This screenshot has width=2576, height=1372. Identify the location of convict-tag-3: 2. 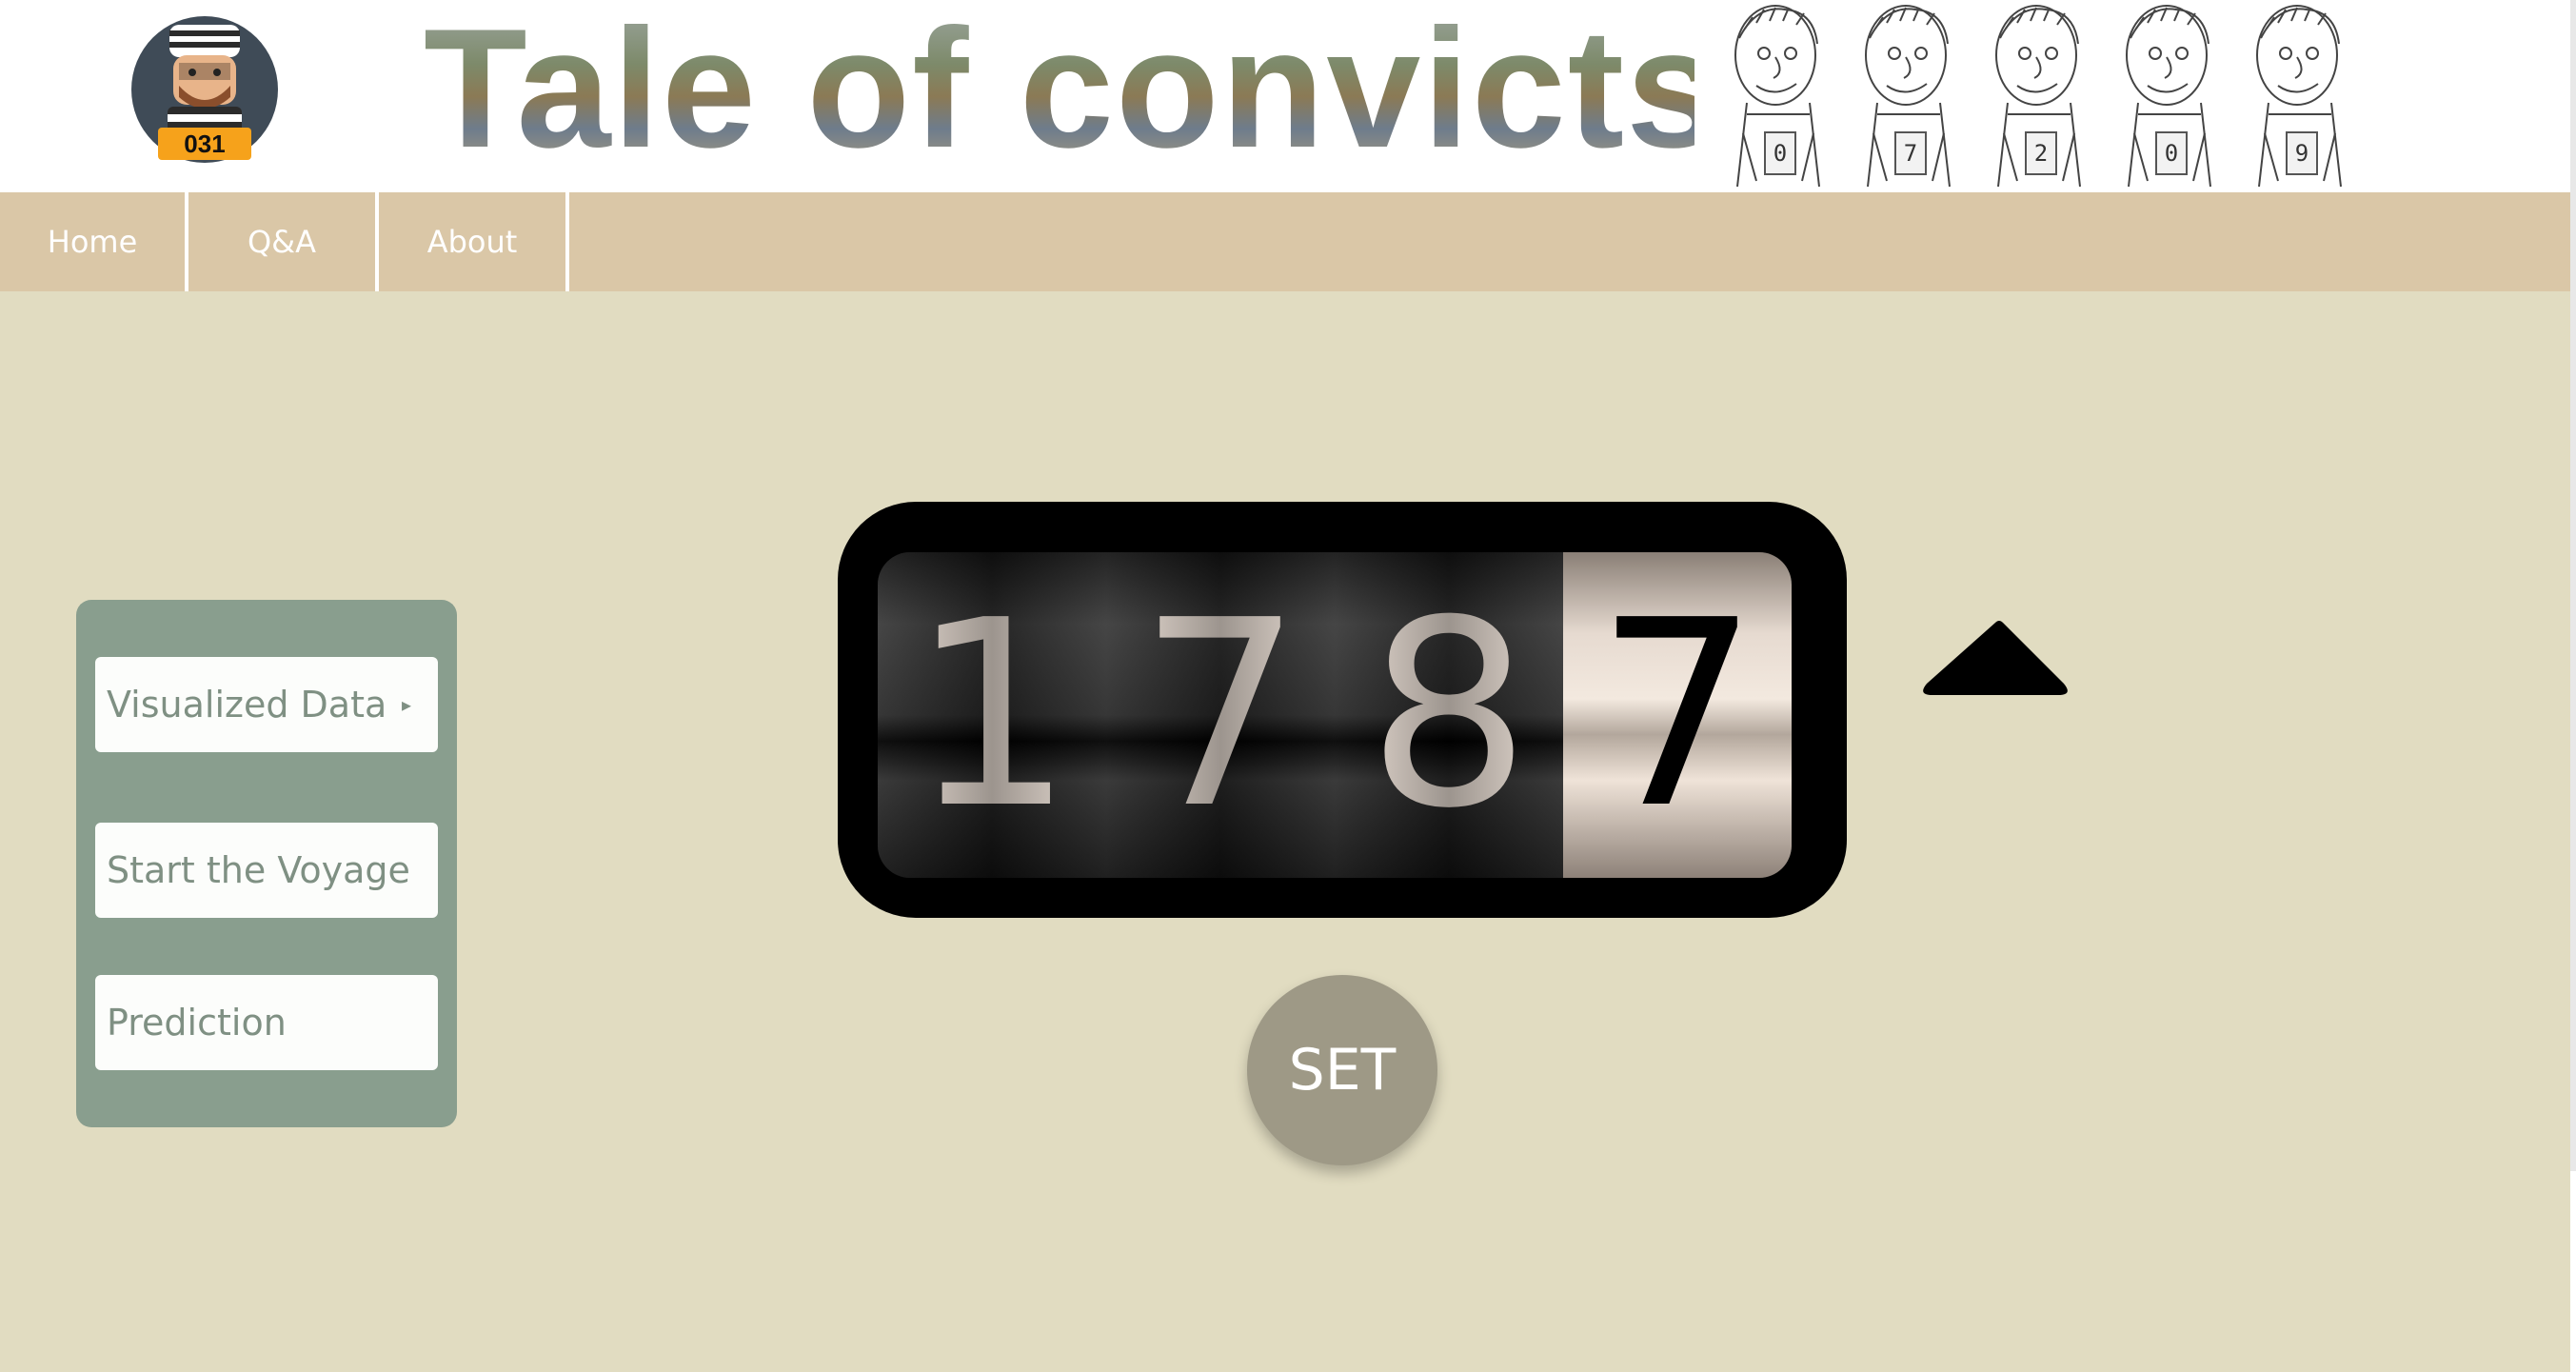
(2041, 153).